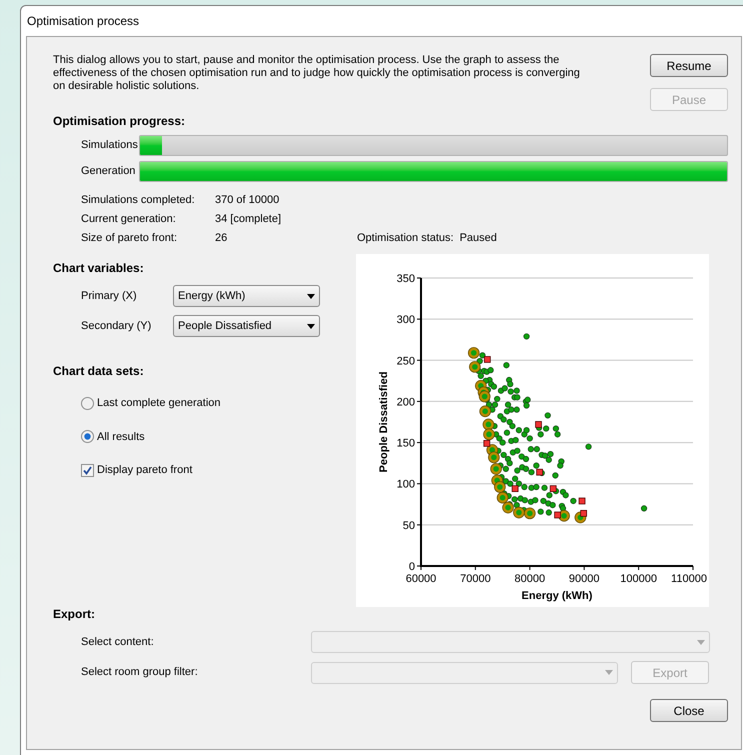 The width and height of the screenshot is (743, 755). I want to click on axis-tick-label: 60000, so click(421, 579).